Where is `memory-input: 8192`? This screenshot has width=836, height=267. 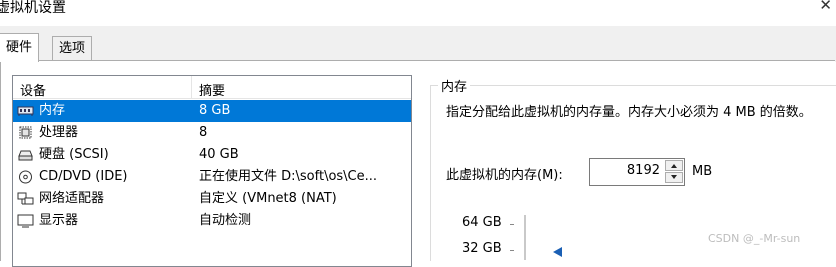
memory-input: 8192 is located at coordinates (637, 172).